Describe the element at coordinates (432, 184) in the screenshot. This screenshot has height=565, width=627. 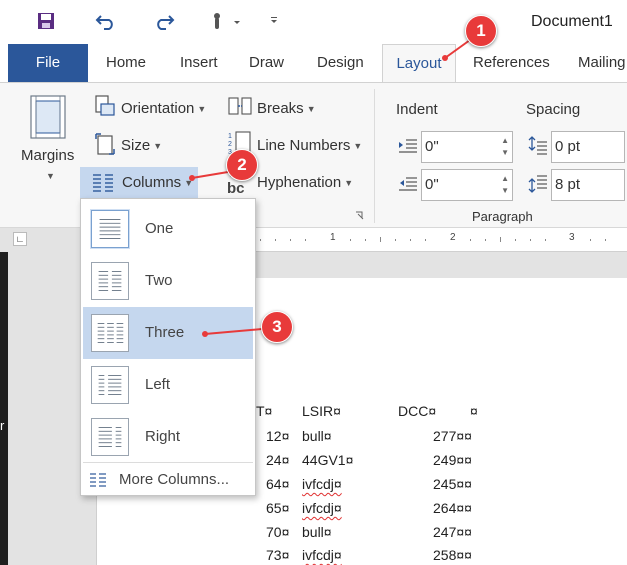
I see `indent-right-value: 0"` at that location.